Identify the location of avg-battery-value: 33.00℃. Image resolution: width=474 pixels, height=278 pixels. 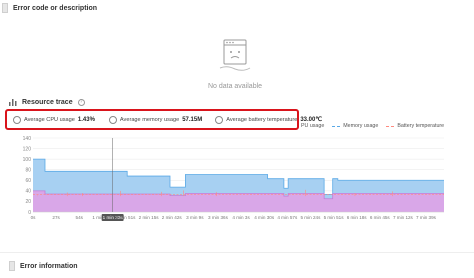
(311, 120).